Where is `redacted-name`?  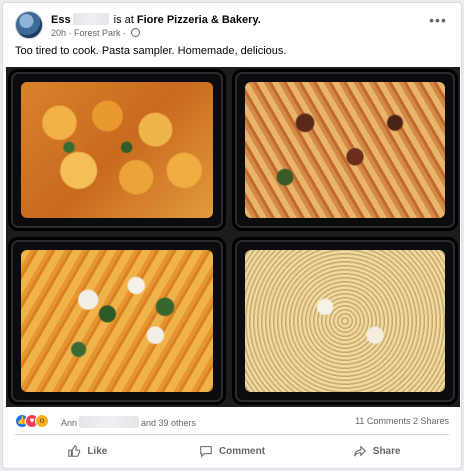
redacted-name is located at coordinates (90, 19).